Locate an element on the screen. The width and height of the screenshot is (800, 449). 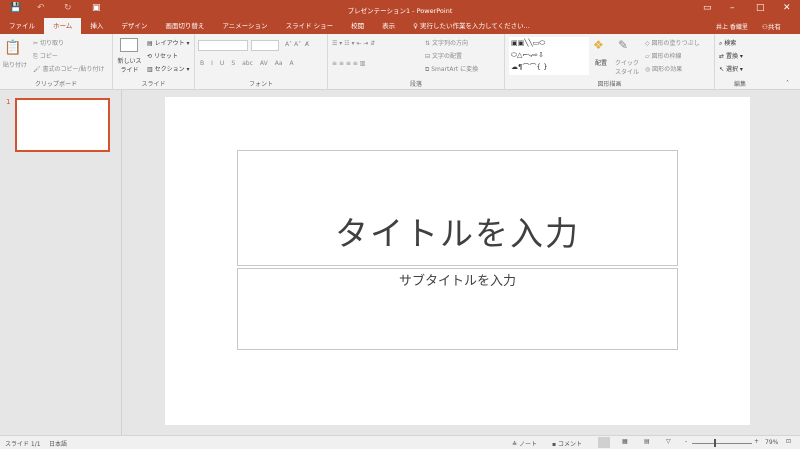
font-color-button: A is located at coordinates (292, 63).